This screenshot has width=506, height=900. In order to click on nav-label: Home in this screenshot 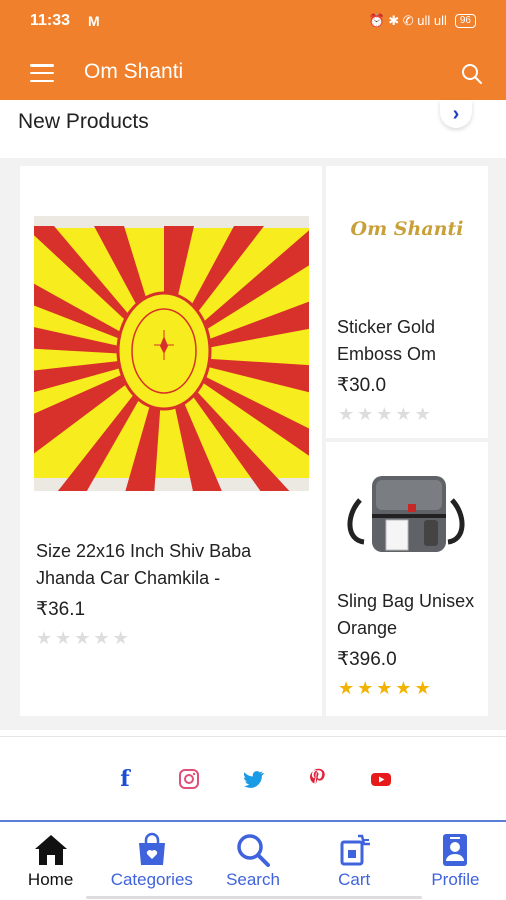, I will do `click(50, 879)`.